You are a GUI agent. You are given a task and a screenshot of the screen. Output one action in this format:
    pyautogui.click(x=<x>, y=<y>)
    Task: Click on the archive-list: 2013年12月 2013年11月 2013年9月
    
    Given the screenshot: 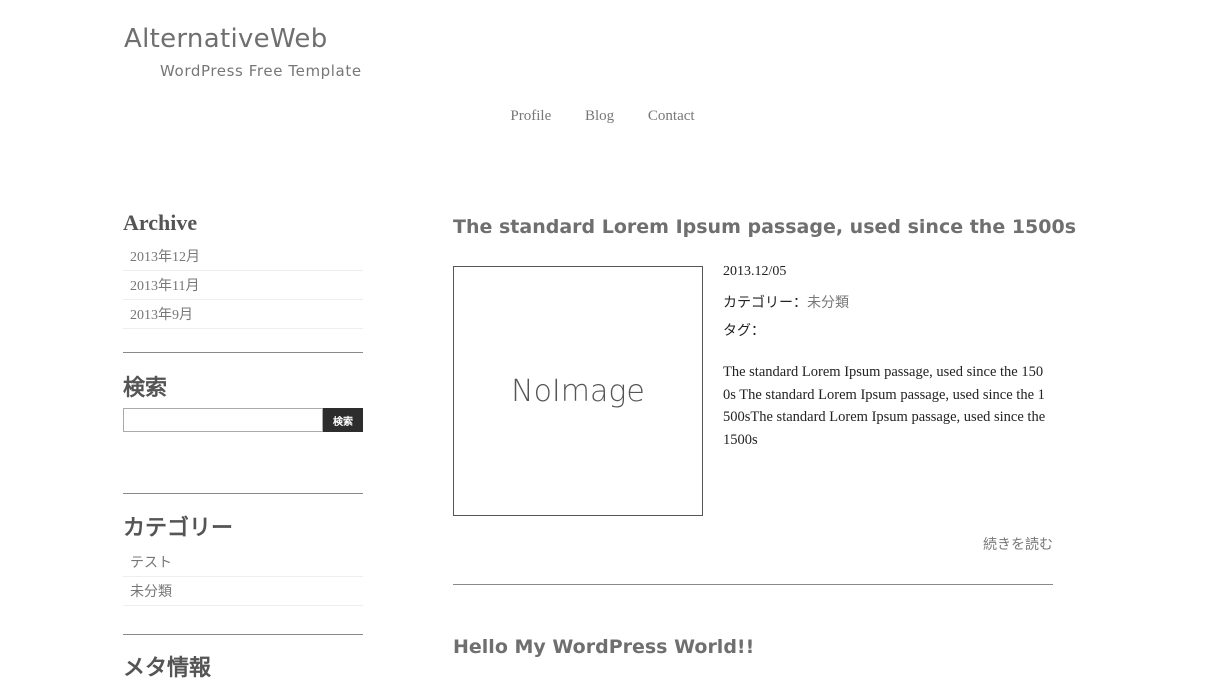 What is the action you would take?
    pyautogui.click(x=243, y=285)
    